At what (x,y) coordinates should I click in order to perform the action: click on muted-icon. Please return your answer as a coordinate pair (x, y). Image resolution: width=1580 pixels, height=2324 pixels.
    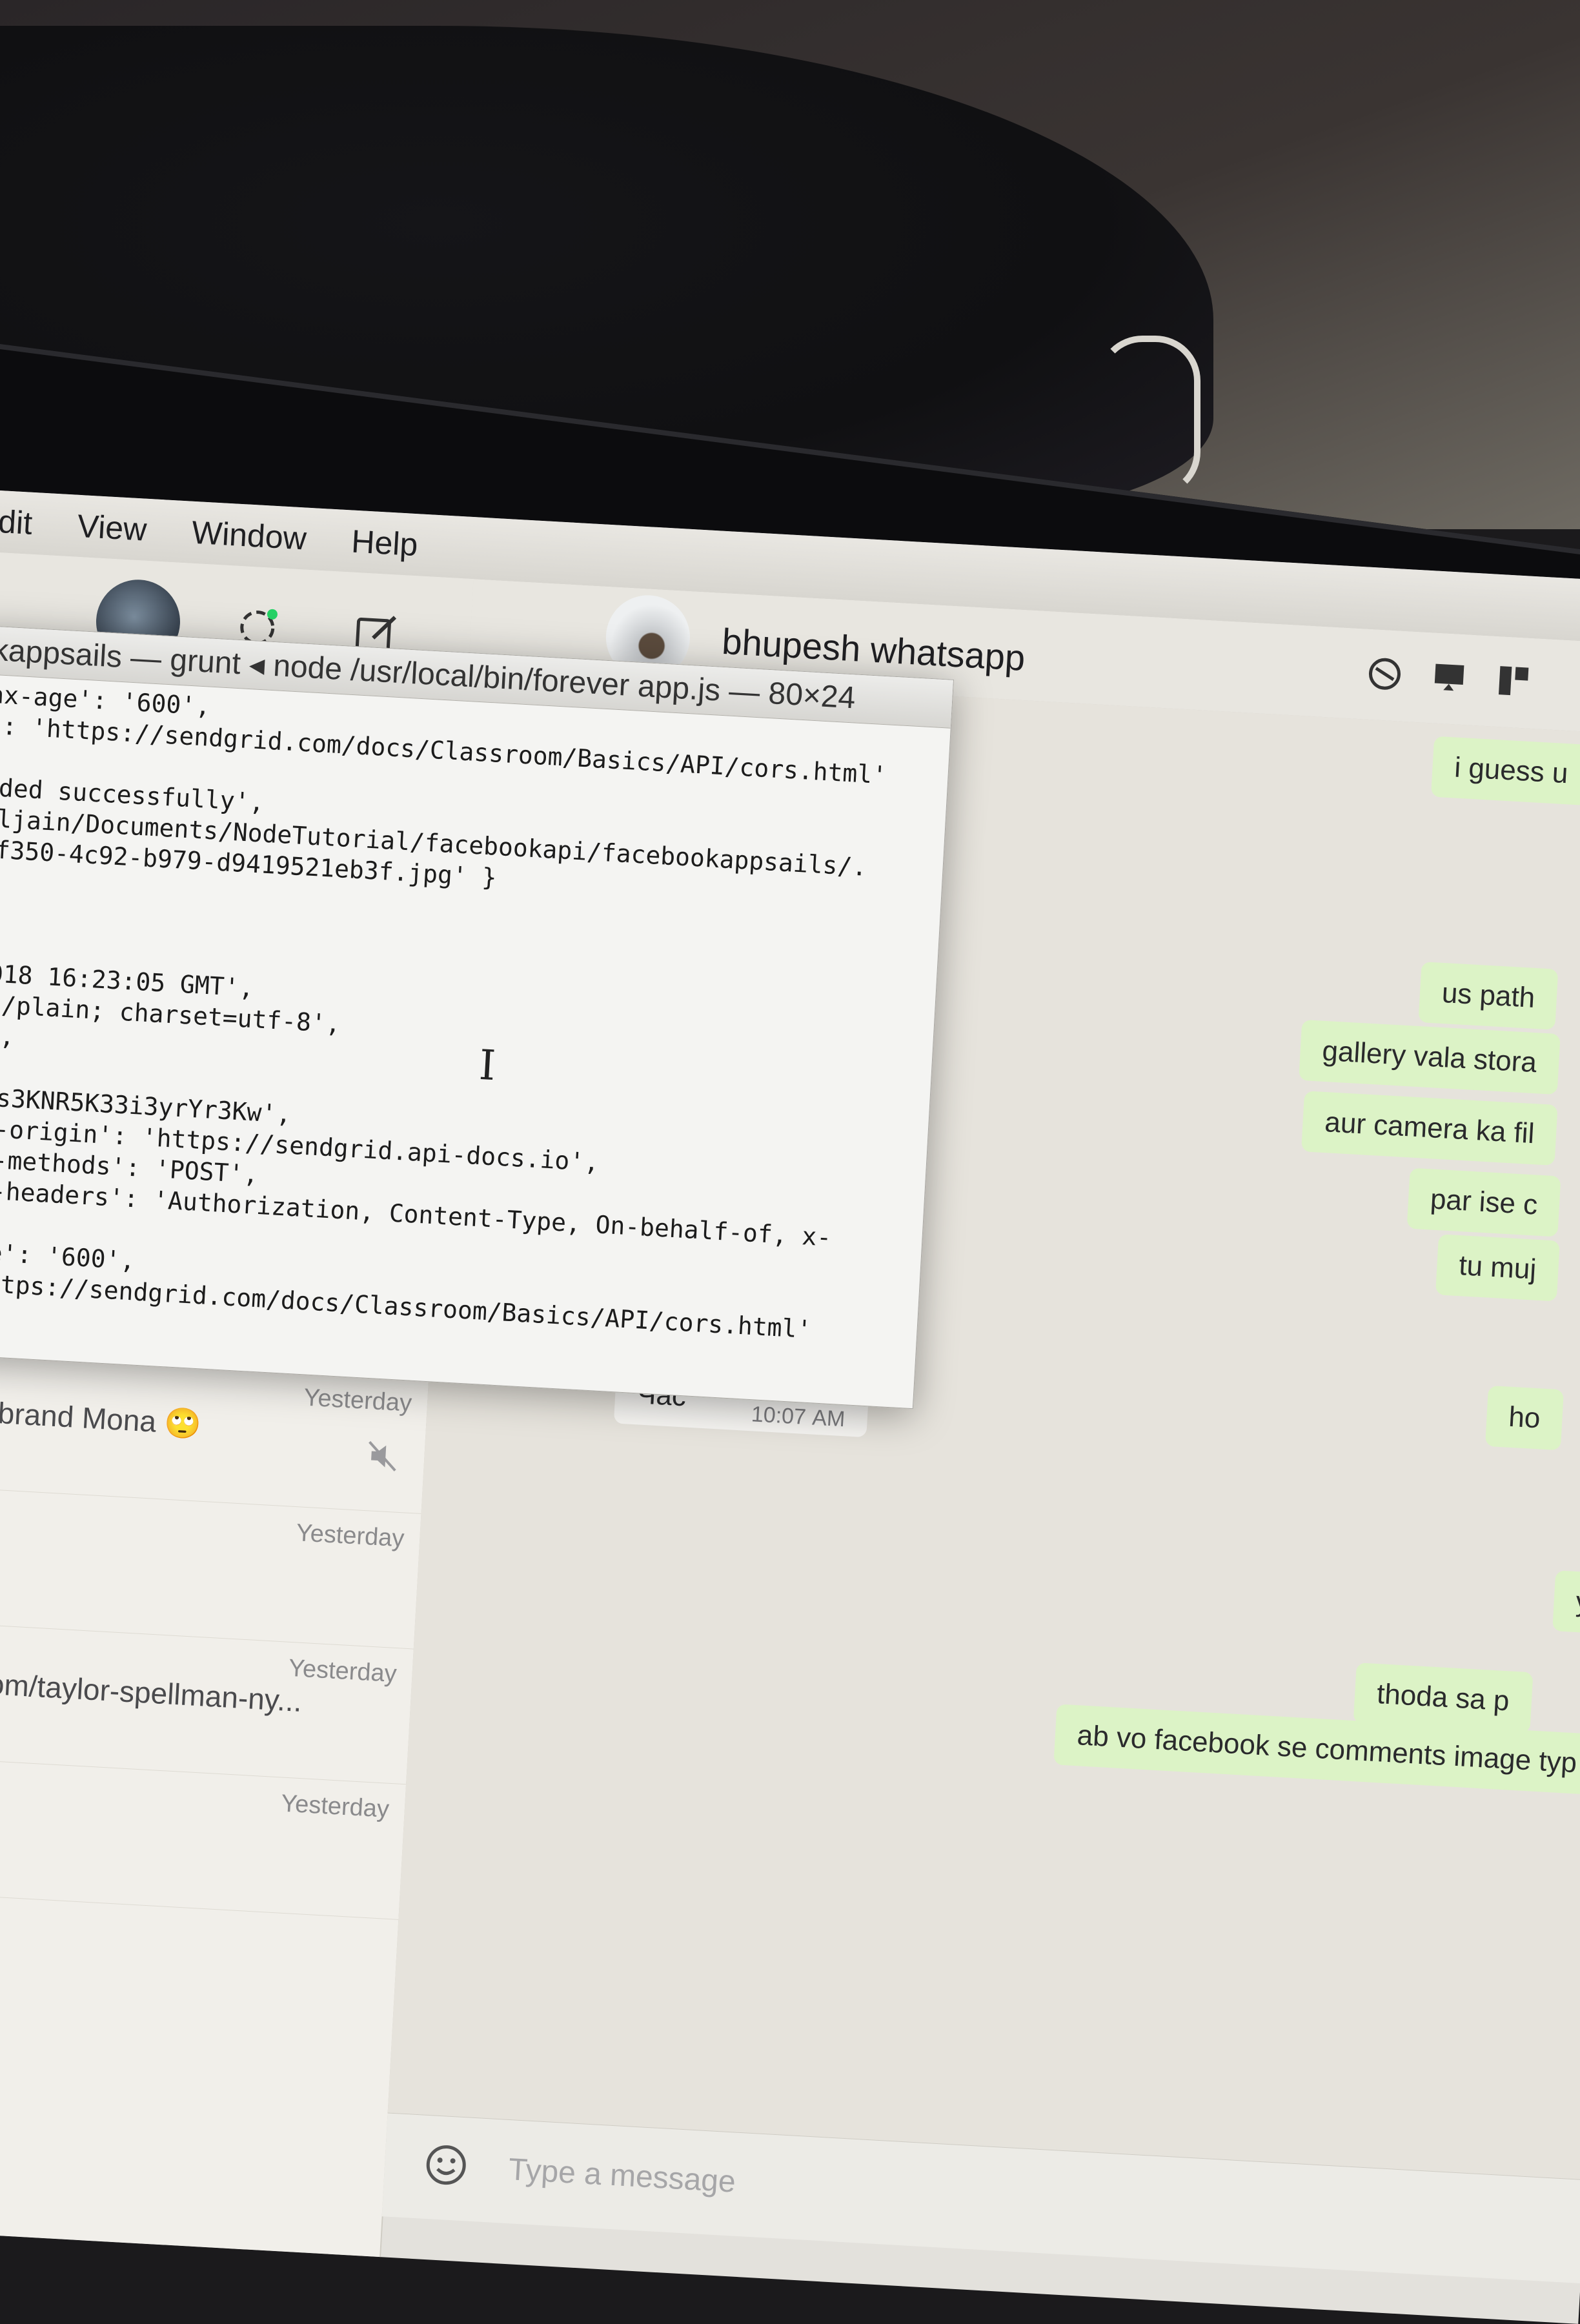
    Looking at the image, I should click on (382, 1456).